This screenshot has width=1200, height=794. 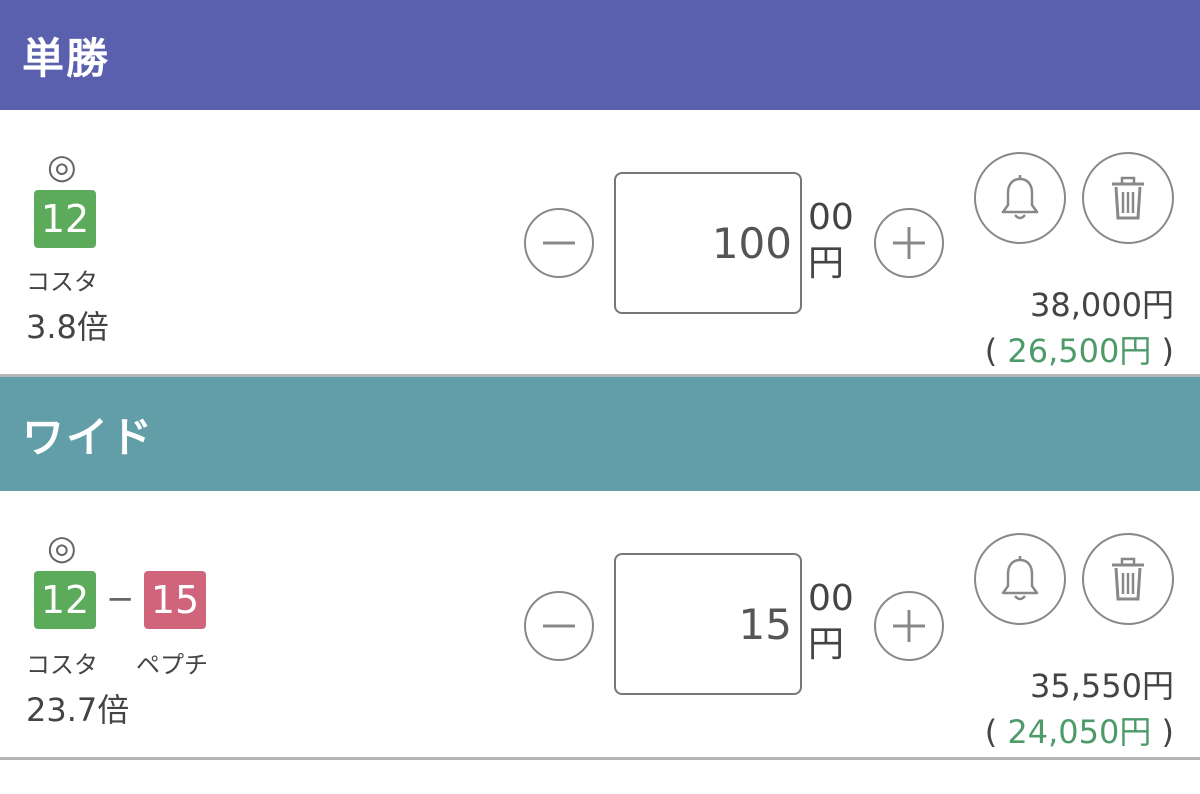 I want to click on odds-value: 3.8倍, so click(x=67, y=327).